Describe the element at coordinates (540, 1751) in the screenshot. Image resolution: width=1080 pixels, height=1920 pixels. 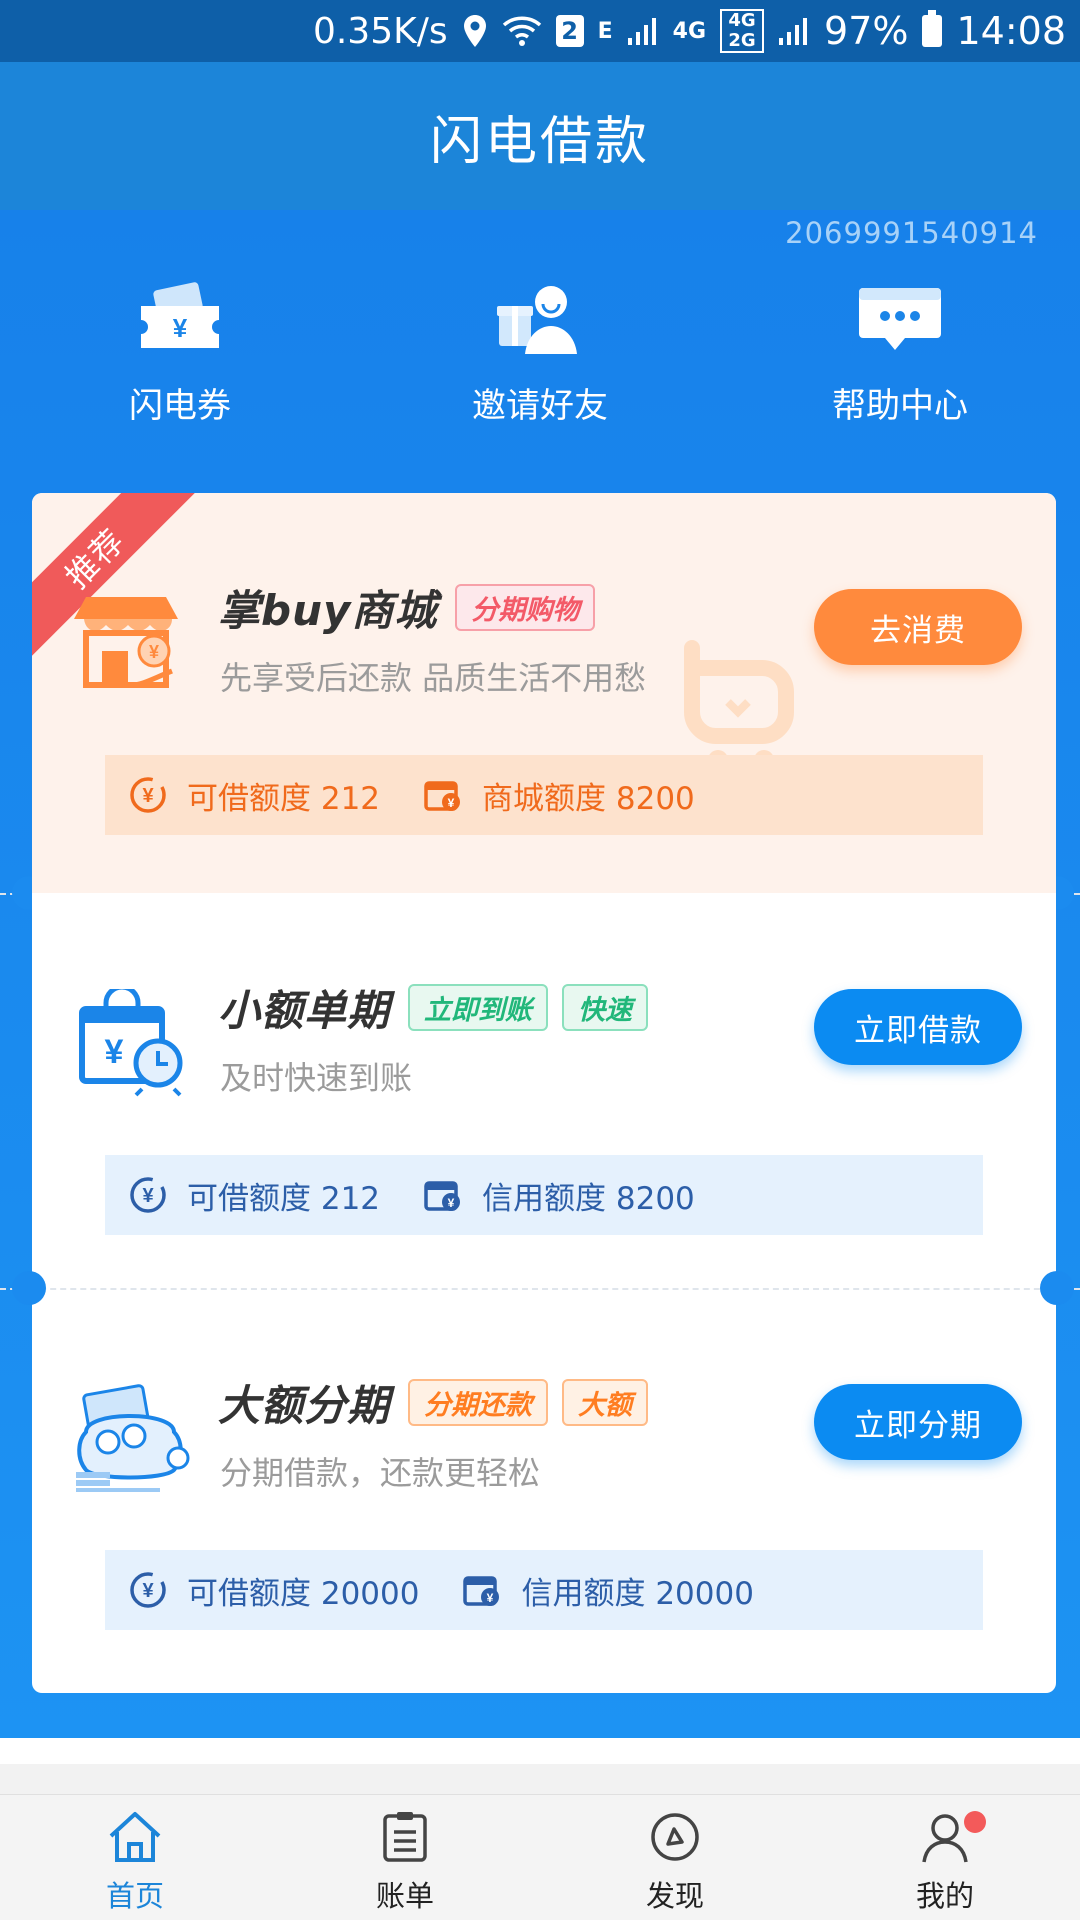
I see `content-bottom-strip` at that location.